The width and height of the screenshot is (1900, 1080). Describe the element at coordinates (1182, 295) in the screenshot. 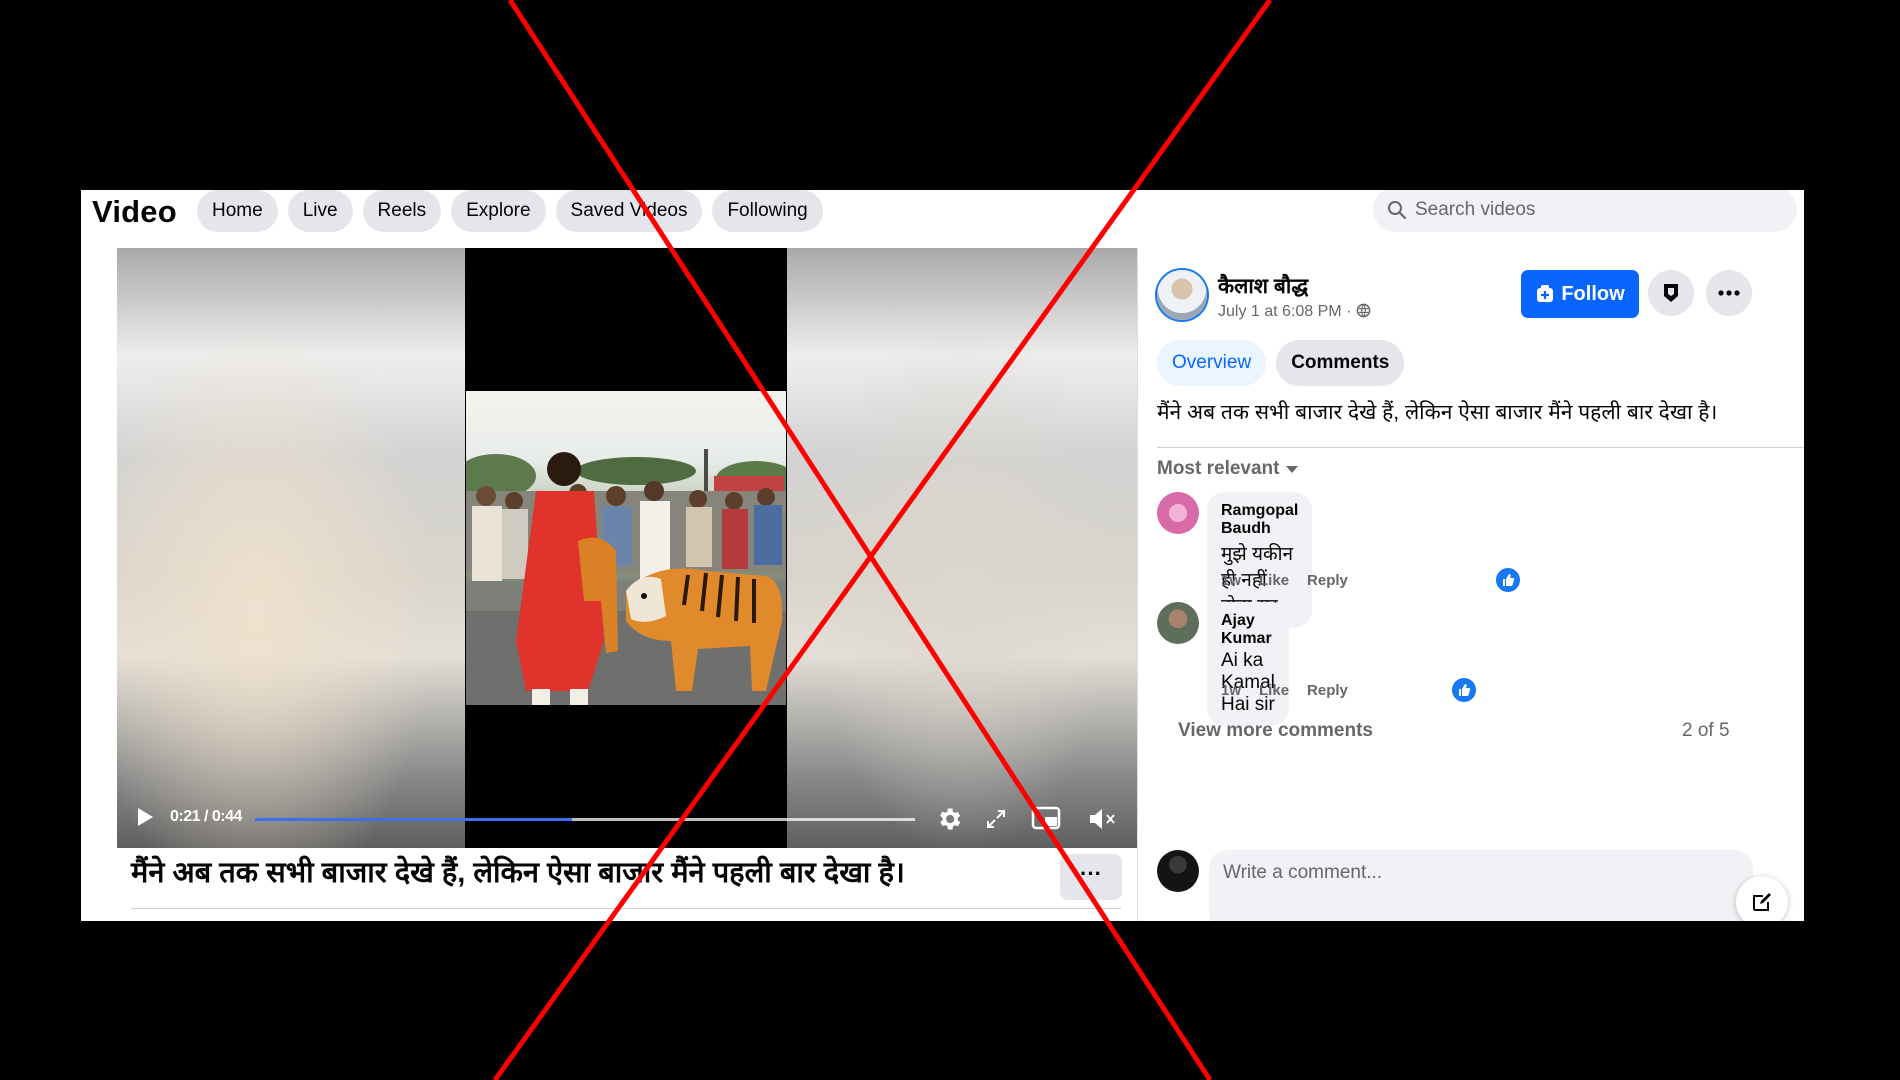

I see `author-avatar` at that location.